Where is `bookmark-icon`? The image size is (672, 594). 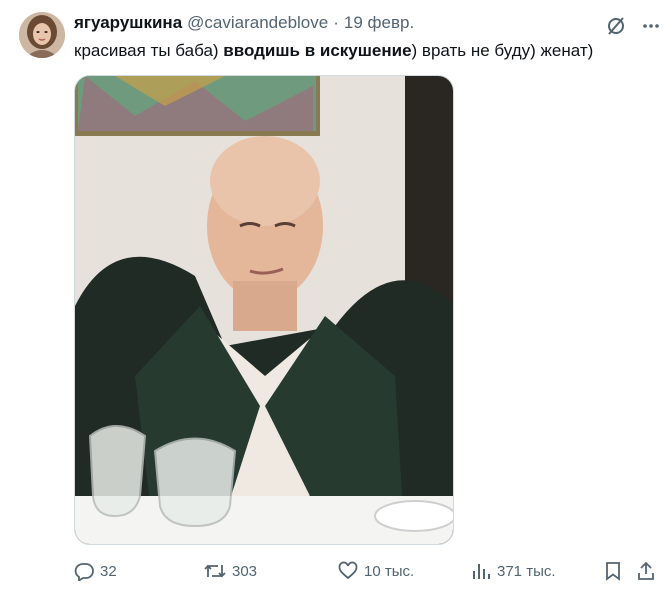
bookmark-icon is located at coordinates (613, 571).